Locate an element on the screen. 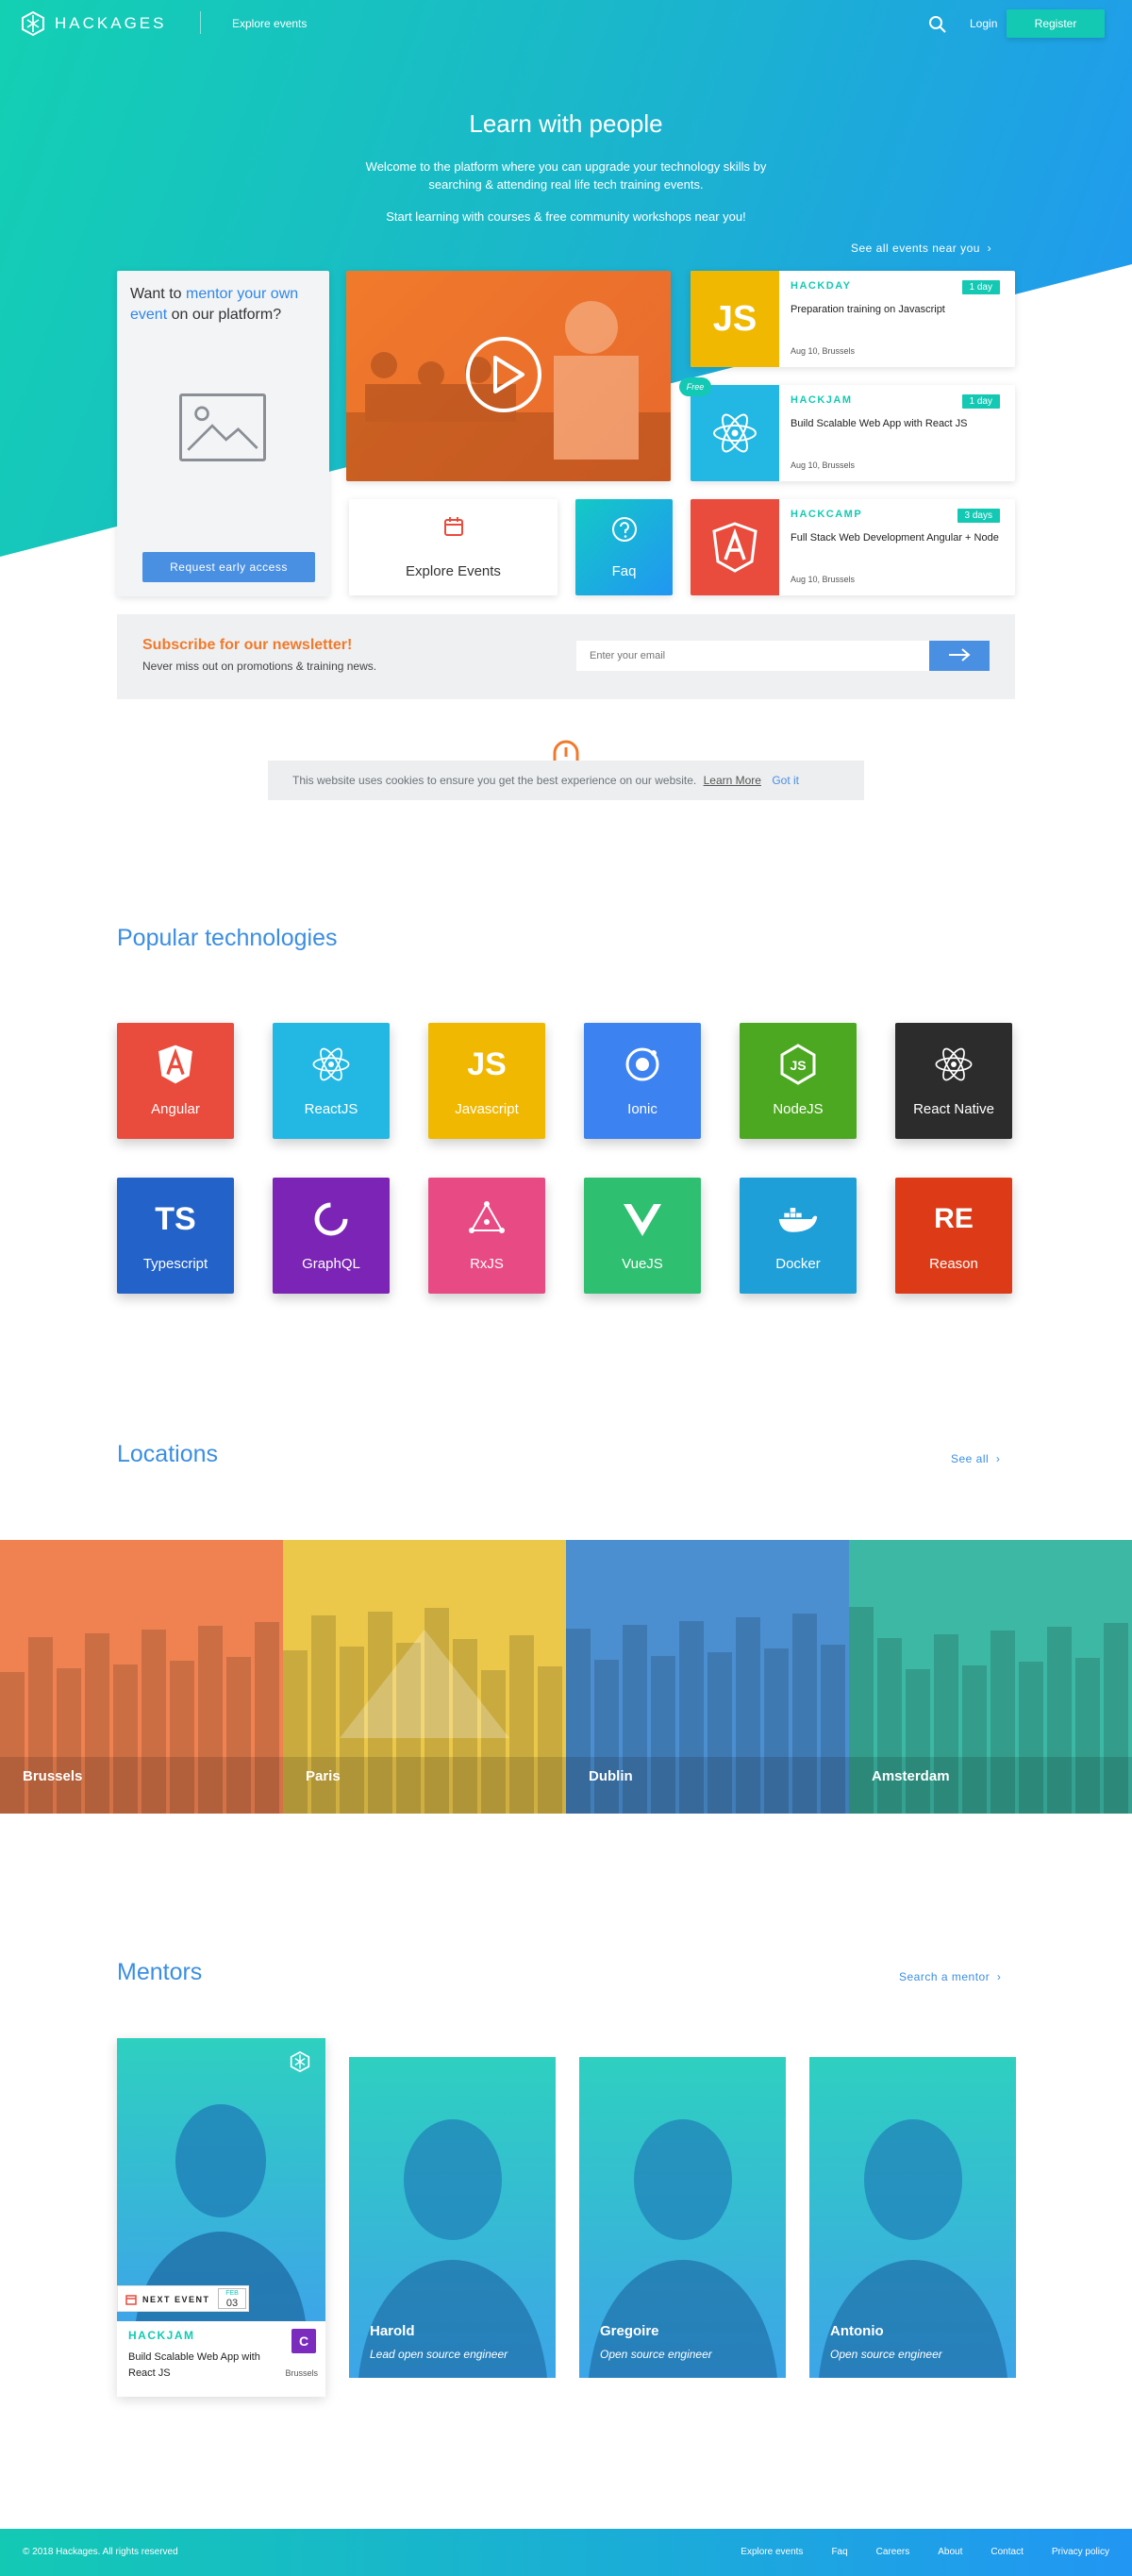 The image size is (1132, 2576). event-city: Brussels is located at coordinates (301, 2373).